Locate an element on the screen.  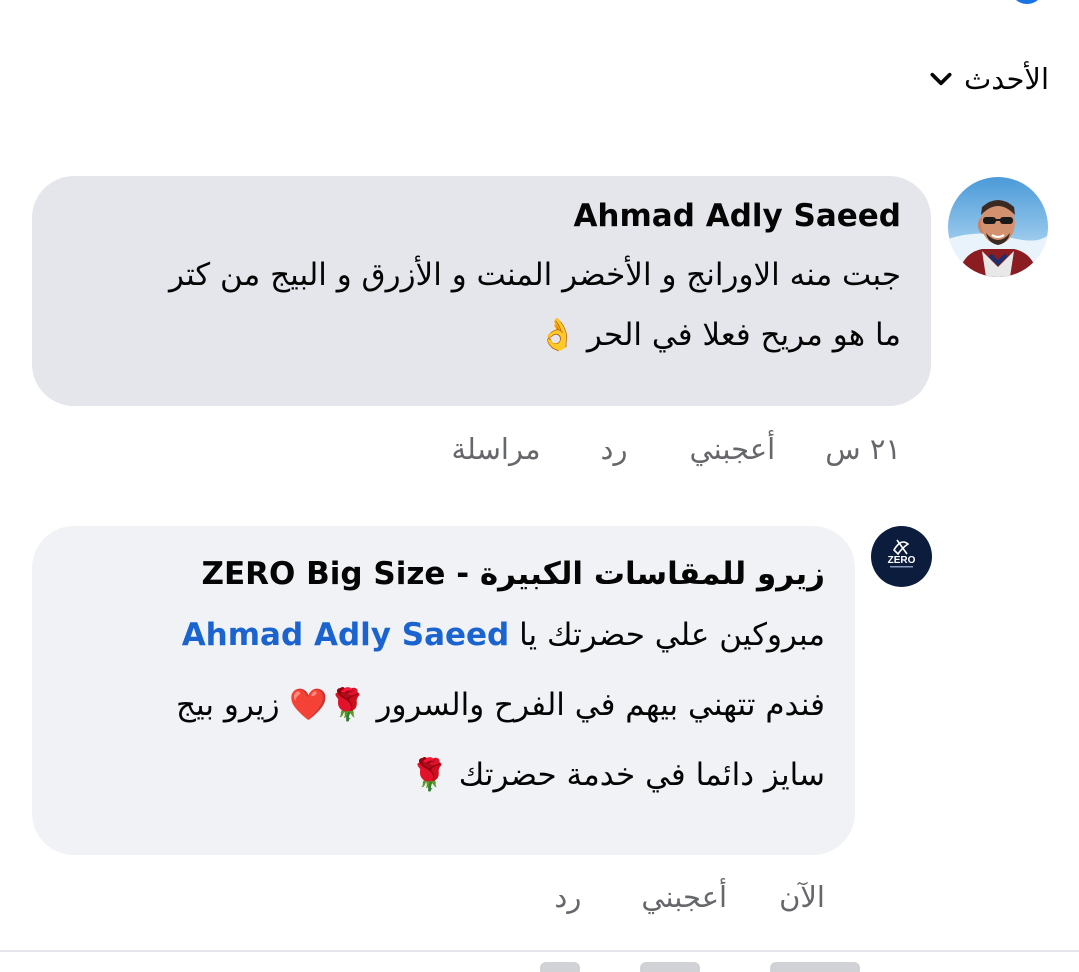
sort-dropdown: الأحدث is located at coordinates (988, 79).